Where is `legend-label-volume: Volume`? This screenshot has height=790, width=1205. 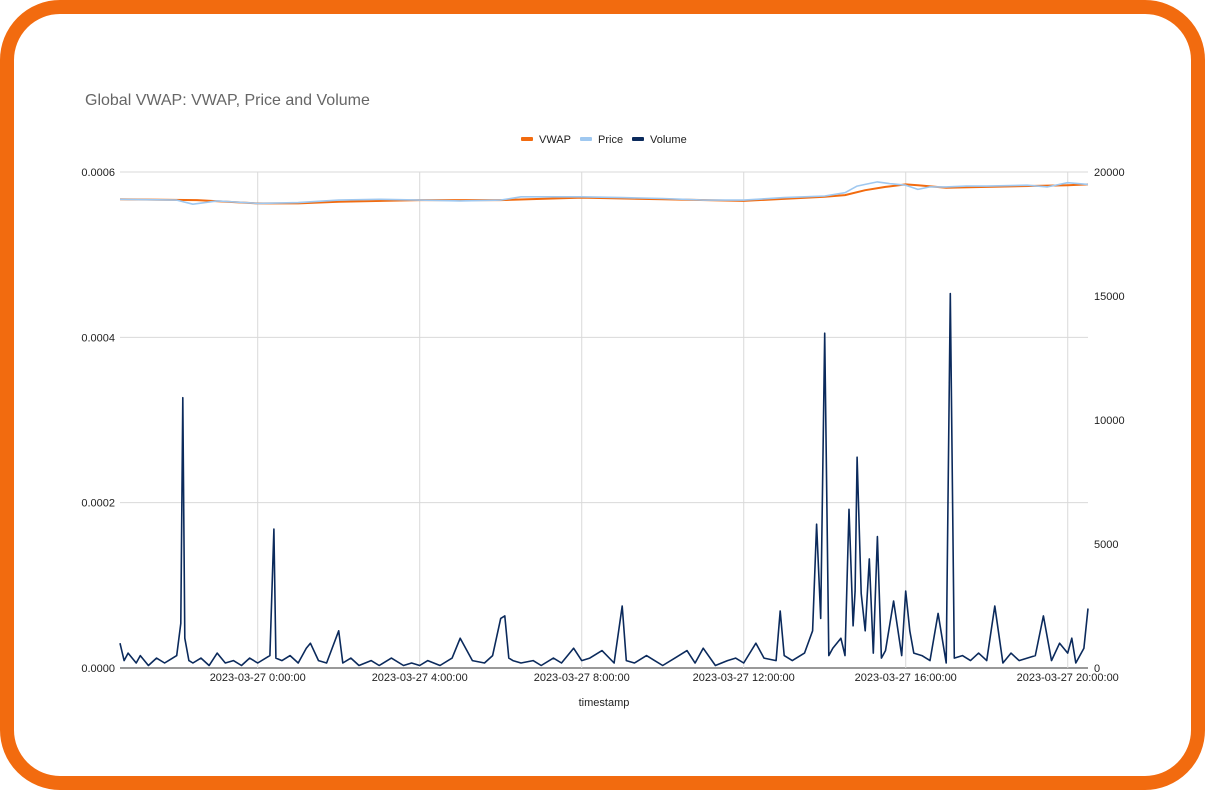
legend-label-volume: Volume is located at coordinates (668, 140).